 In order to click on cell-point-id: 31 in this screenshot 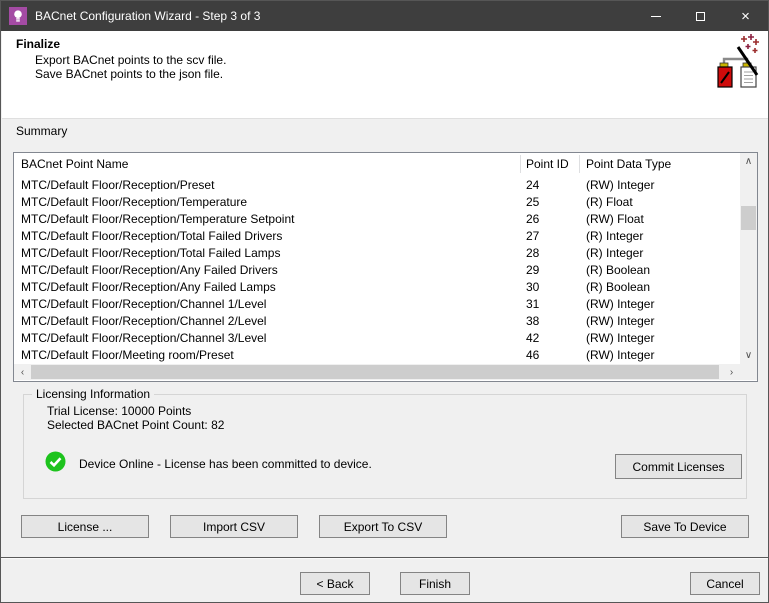, I will do `click(533, 304)`.